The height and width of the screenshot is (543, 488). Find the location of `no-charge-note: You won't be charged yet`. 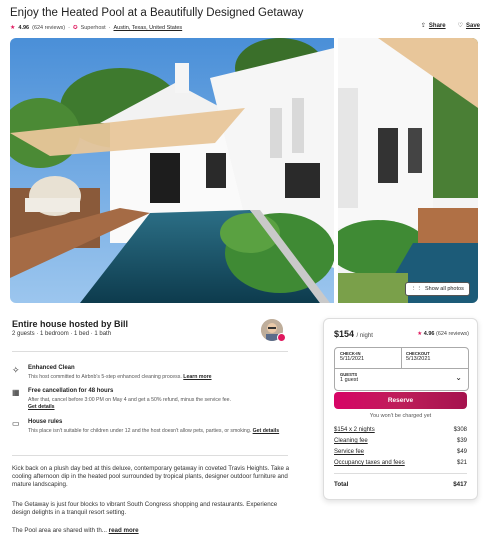

no-charge-note: You won't be charged yet is located at coordinates (400, 416).